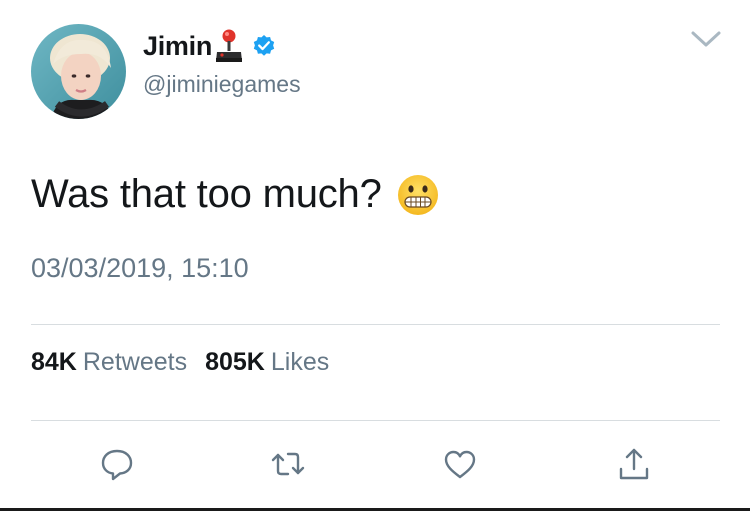  What do you see at coordinates (418, 195) in the screenshot?
I see `grimacing-face-icon` at bounding box center [418, 195].